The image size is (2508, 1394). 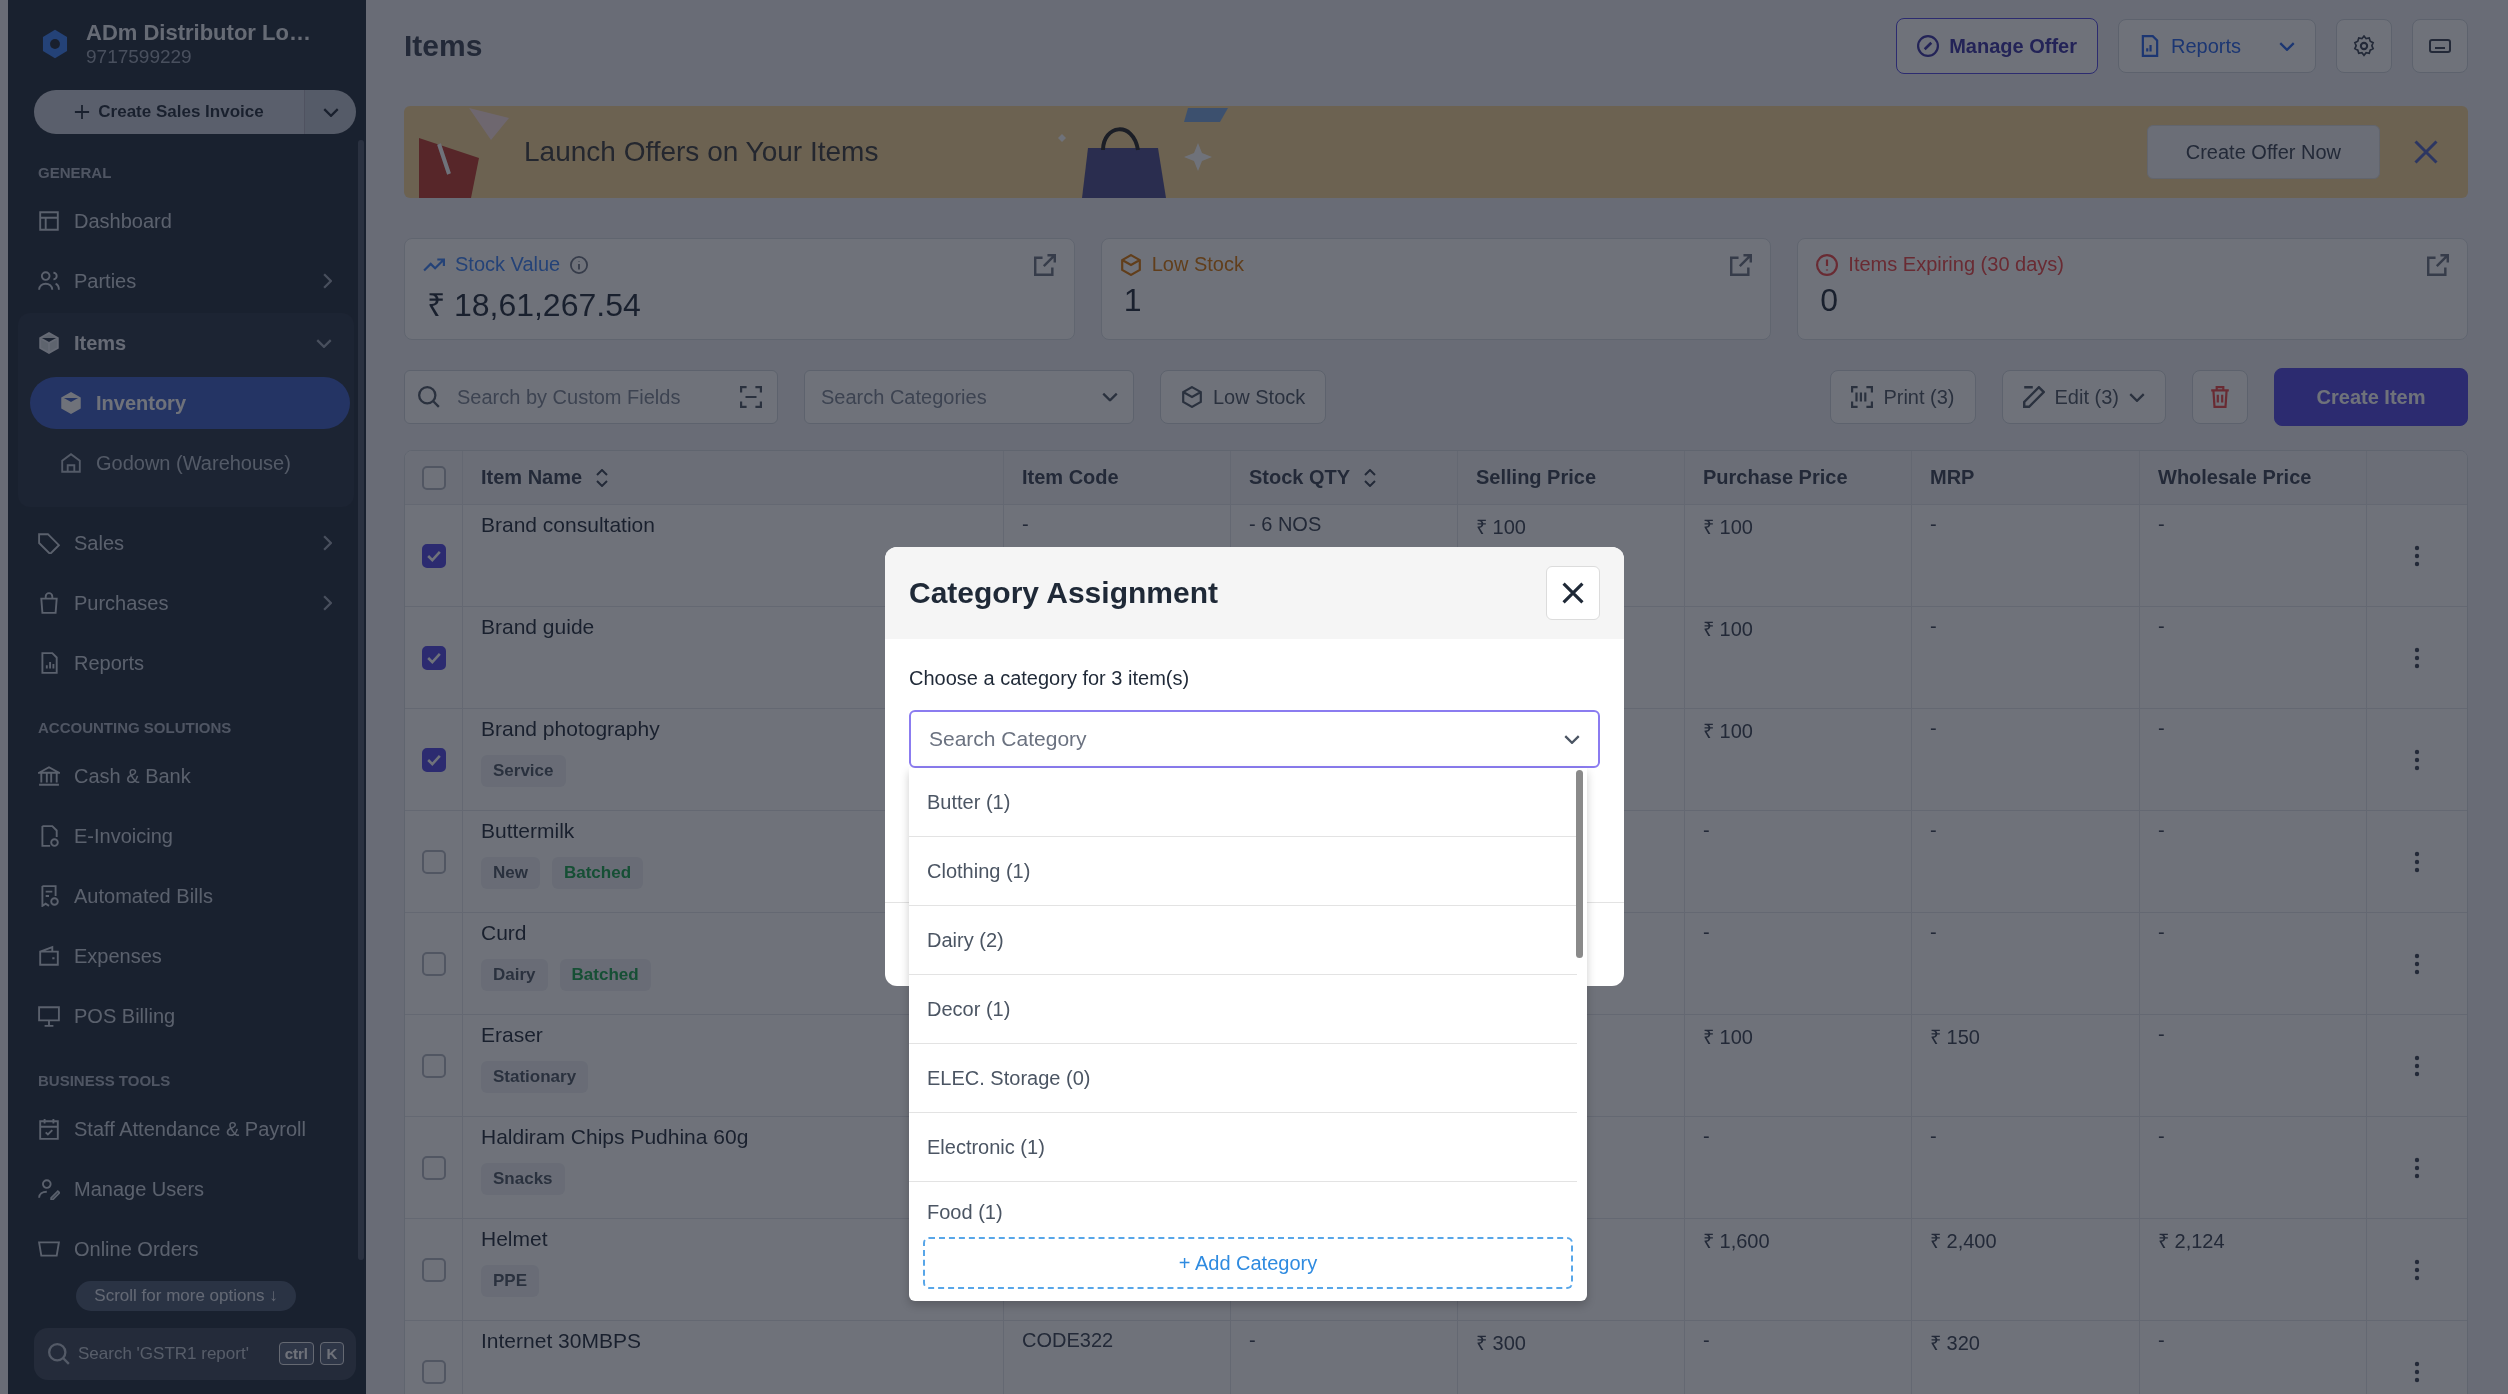 I want to click on low-stock-button: Low Stock, so click(x=1243, y=397).